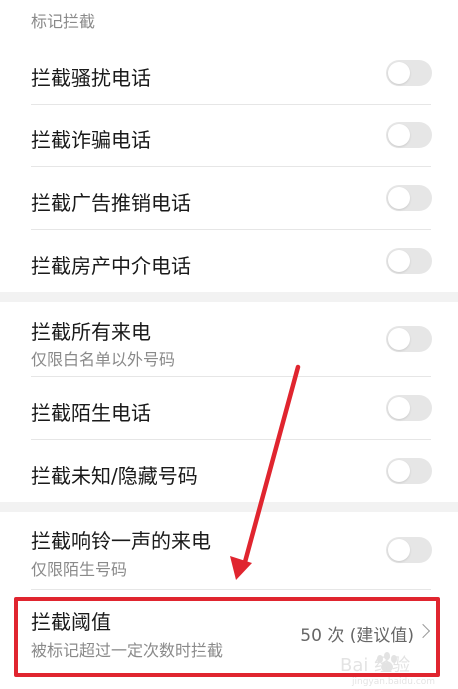 This screenshot has height=689, width=458. What do you see at coordinates (63, 21) in the screenshot?
I see `section-header-mark-block: 标记拦截` at bounding box center [63, 21].